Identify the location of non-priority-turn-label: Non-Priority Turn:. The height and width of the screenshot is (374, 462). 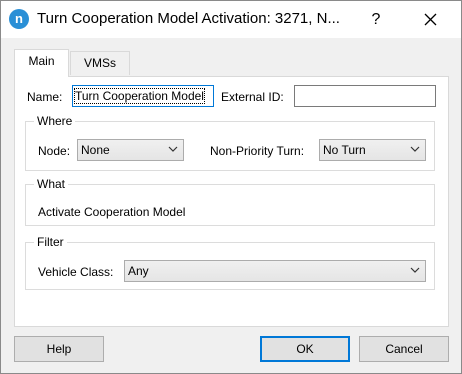
(257, 151).